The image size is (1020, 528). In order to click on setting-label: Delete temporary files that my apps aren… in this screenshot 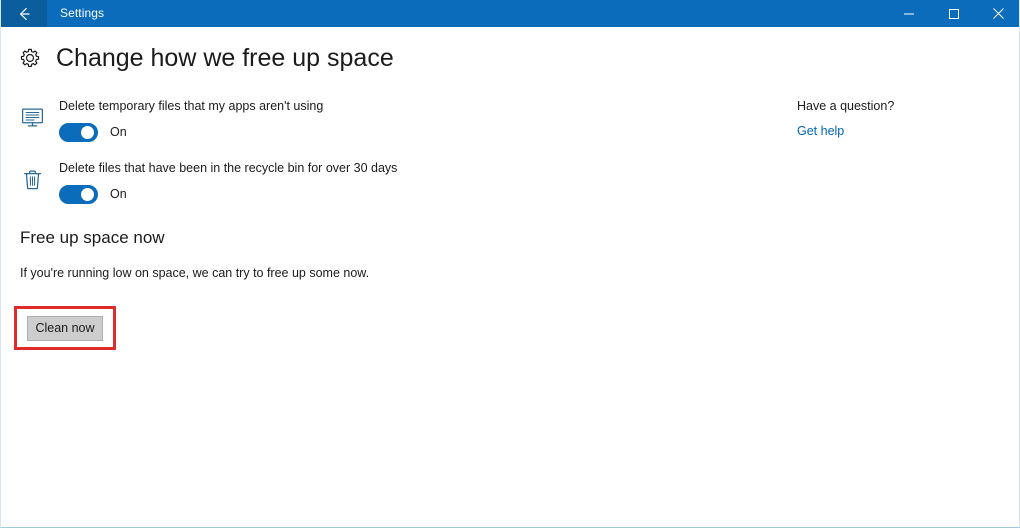, I will do `click(191, 106)`.